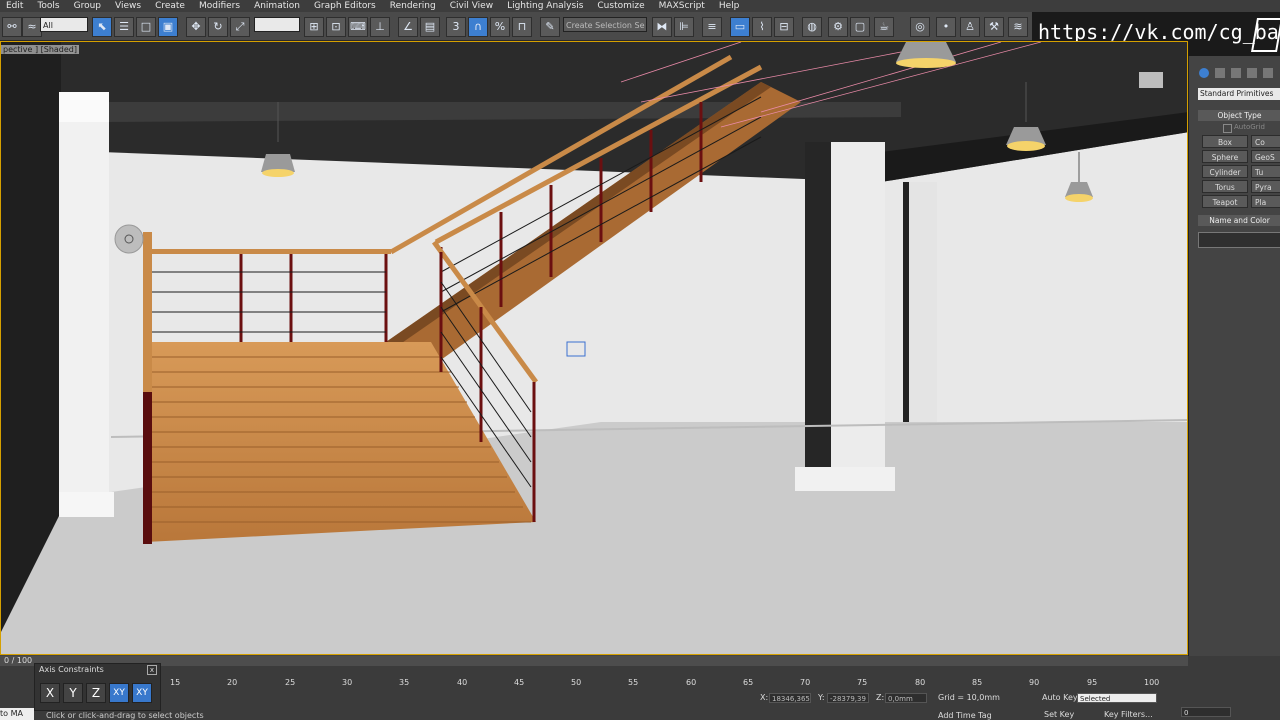 The height and width of the screenshot is (720, 1280). I want to click on pivot-icon: ⊞, so click(314, 27).